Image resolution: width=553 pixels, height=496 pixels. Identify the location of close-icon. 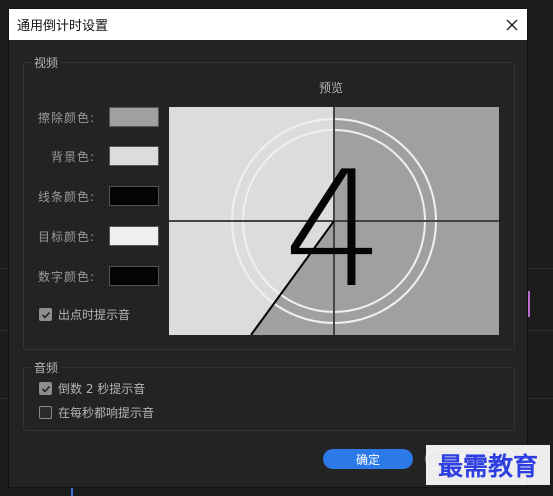
(512, 24).